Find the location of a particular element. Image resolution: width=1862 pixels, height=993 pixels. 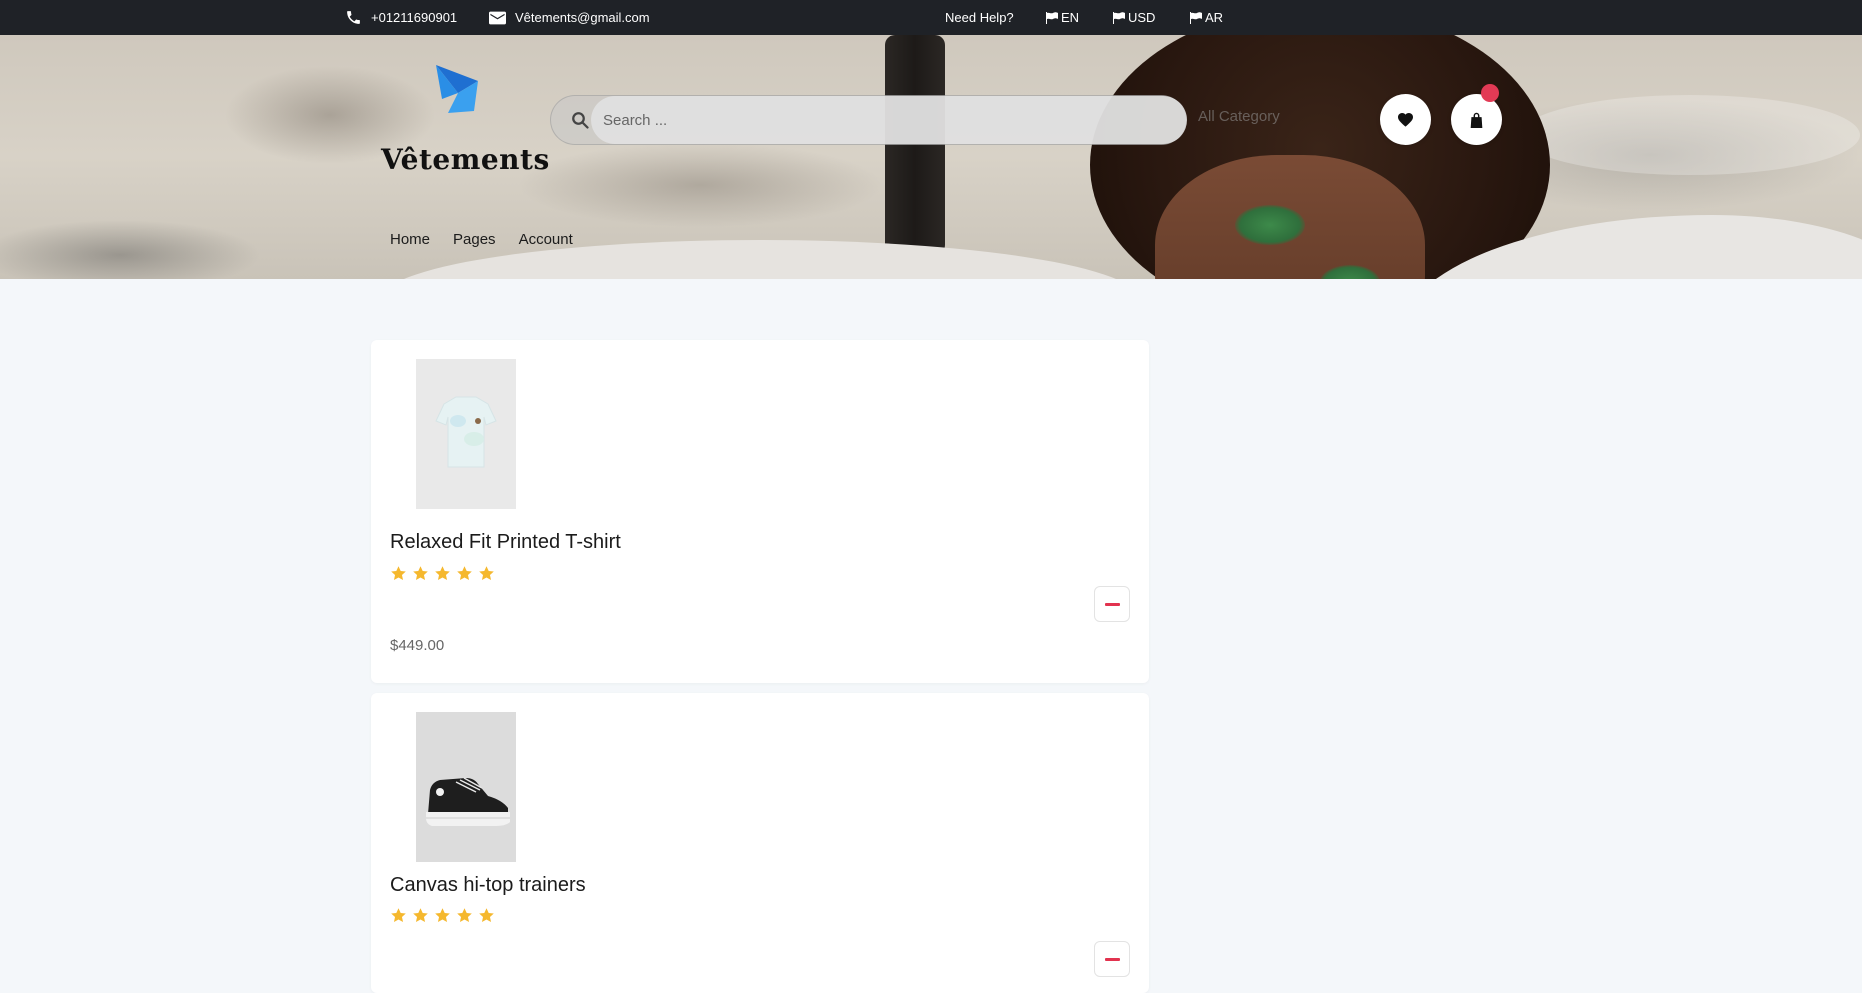

email-contact: Vêtements@gmail.com is located at coordinates (569, 17).